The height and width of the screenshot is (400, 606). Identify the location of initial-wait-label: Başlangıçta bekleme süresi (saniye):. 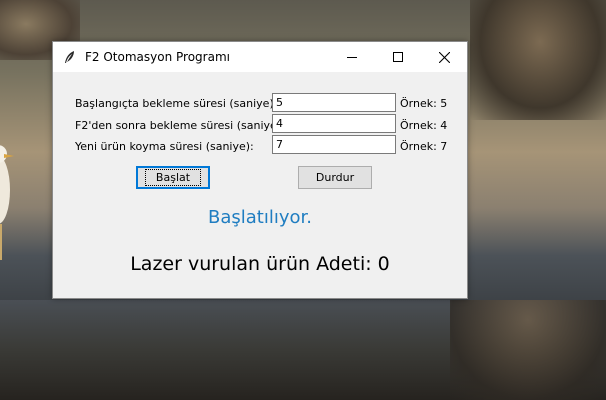
(176, 103).